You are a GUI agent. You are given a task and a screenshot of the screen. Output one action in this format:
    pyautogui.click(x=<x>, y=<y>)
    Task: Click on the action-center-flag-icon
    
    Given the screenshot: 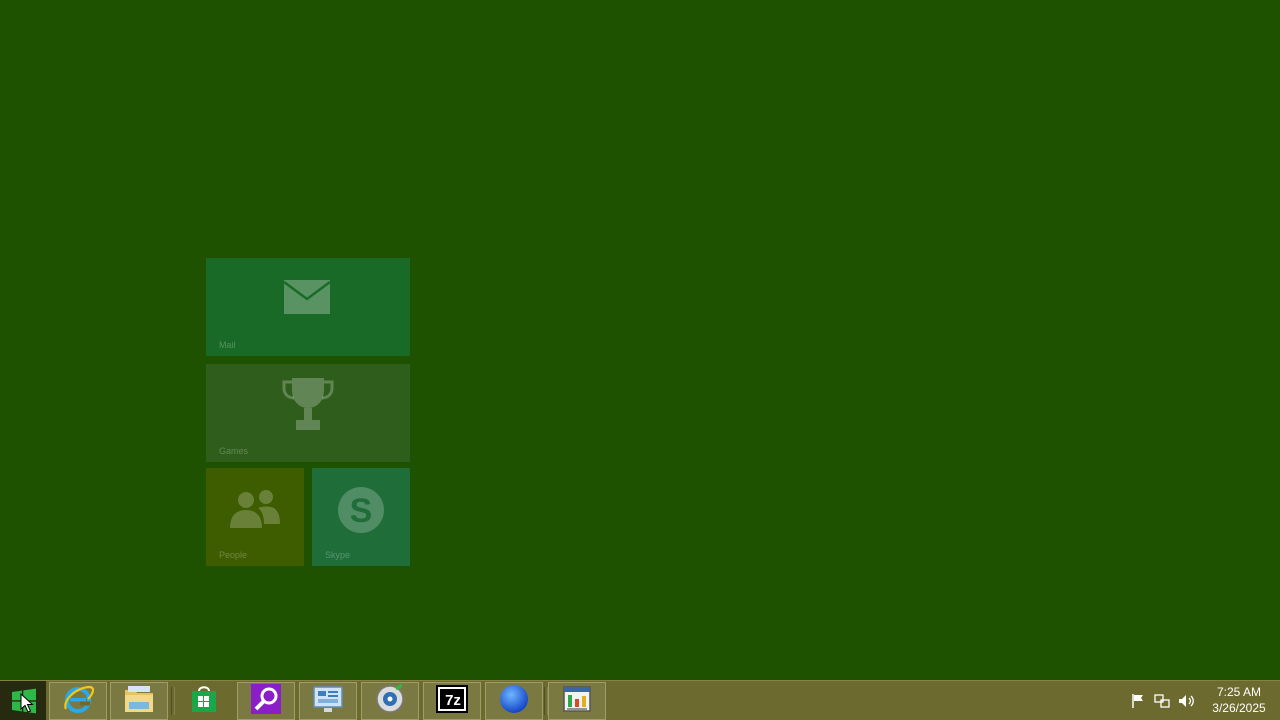 What is the action you would take?
    pyautogui.click(x=1138, y=703)
    